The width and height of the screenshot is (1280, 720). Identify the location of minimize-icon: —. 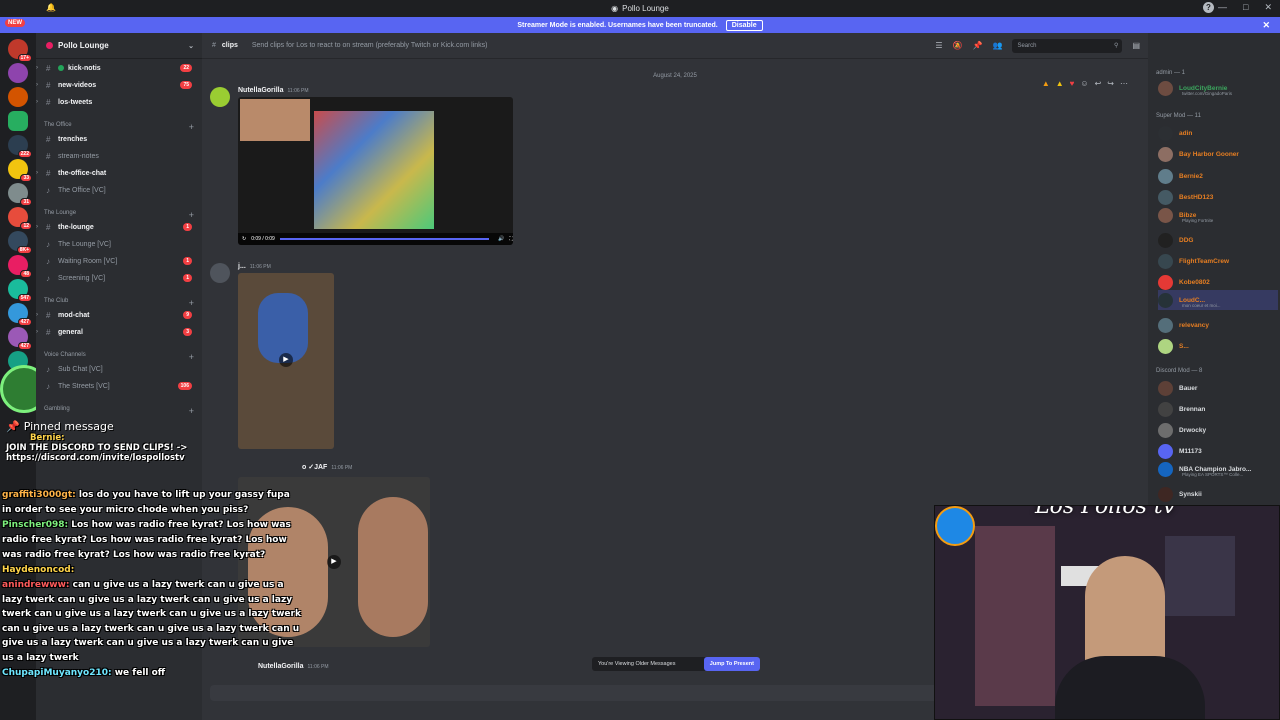
(1222, 7).